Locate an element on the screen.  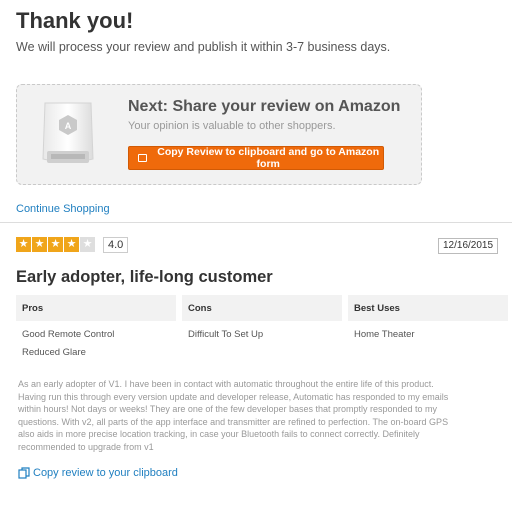
review-title: Early adopter, life-long customer is located at coordinates (144, 277).